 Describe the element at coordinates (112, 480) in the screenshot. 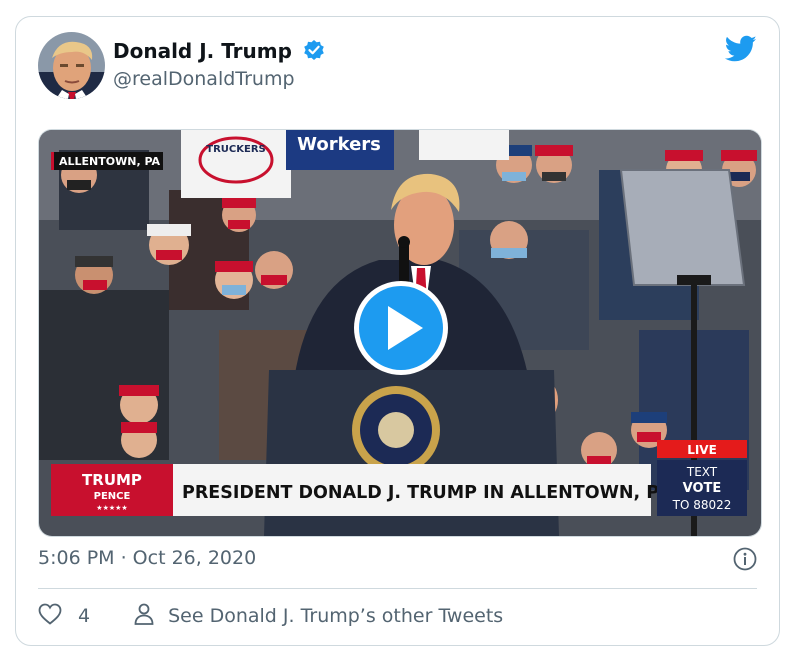

I see `brand-trump: TRUMP` at that location.